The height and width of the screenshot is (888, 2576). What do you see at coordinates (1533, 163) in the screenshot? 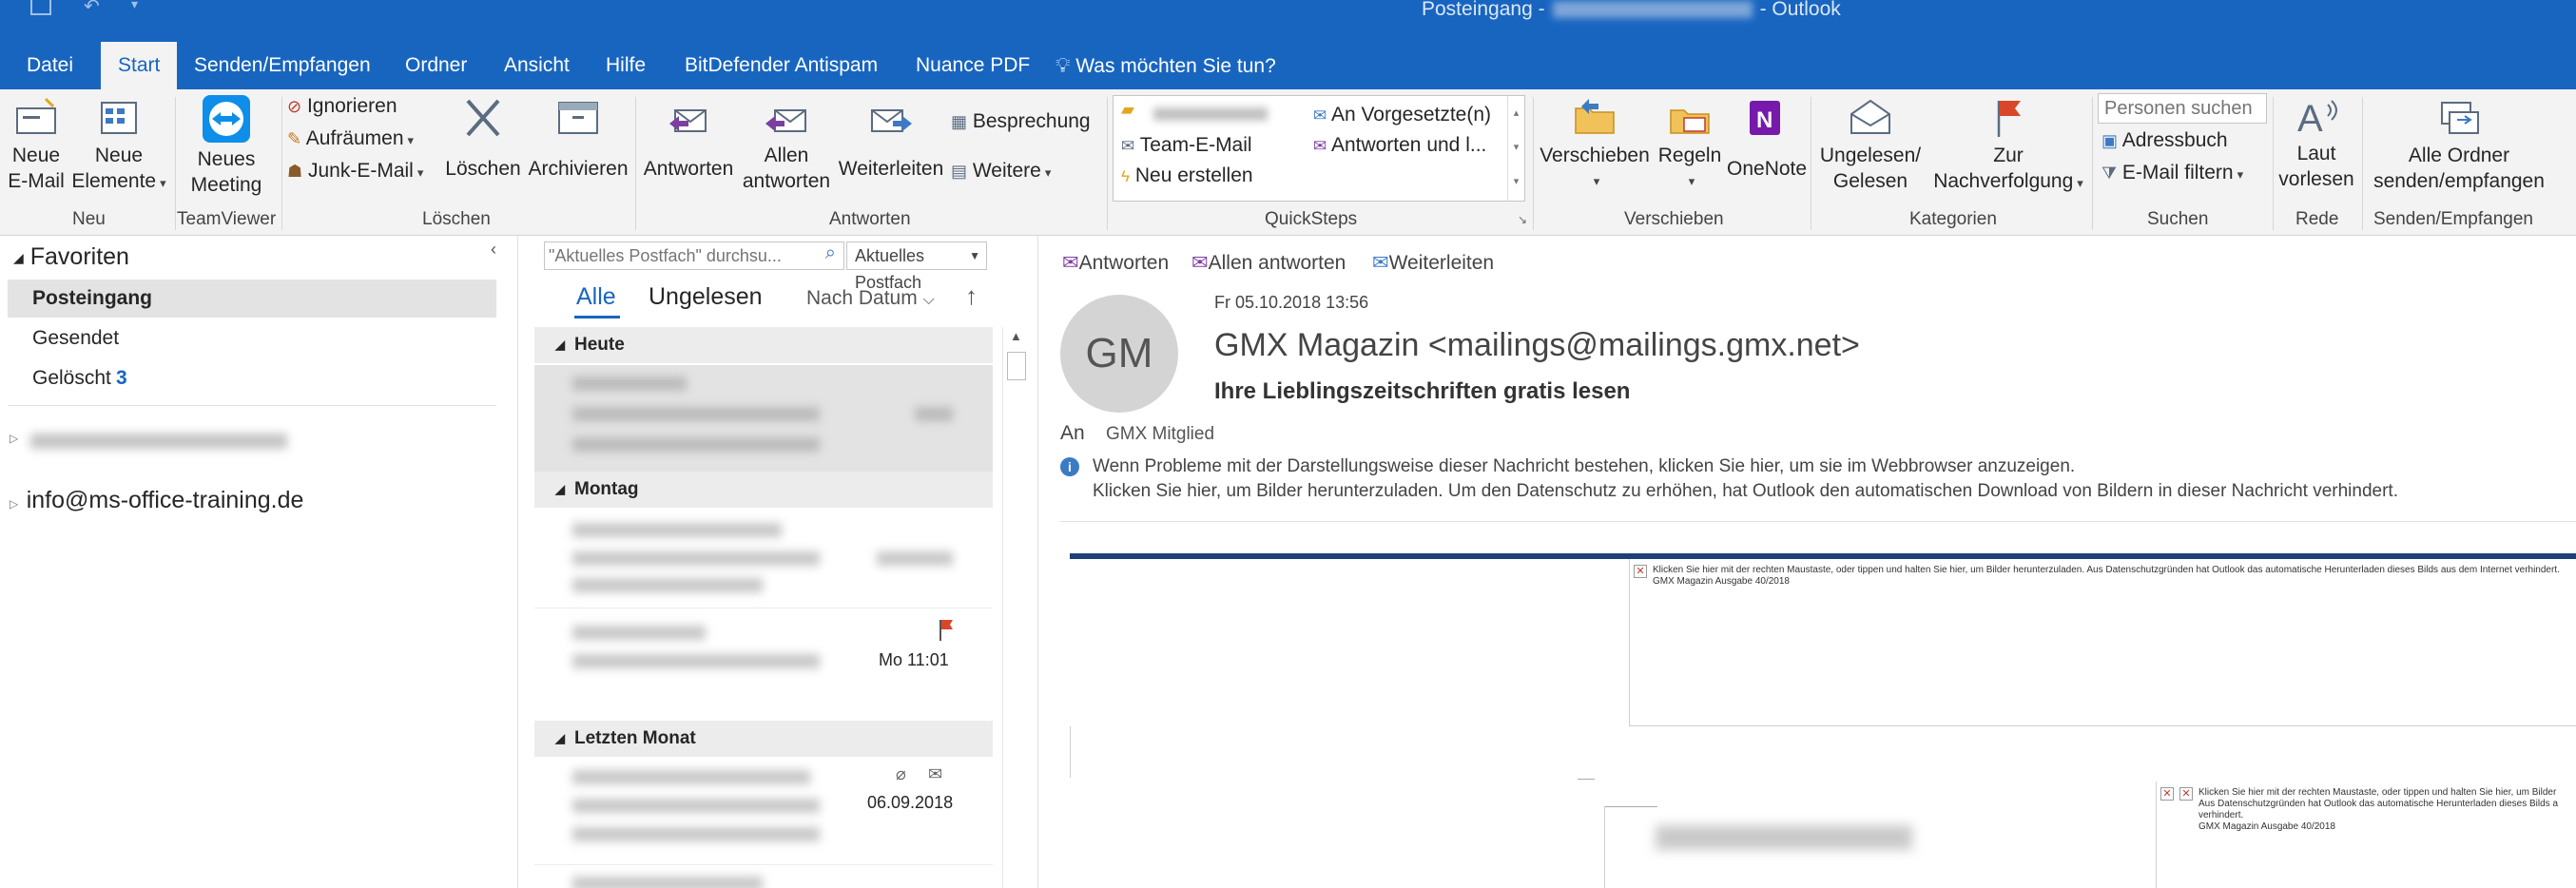
I see `ribbon-separator` at bounding box center [1533, 163].